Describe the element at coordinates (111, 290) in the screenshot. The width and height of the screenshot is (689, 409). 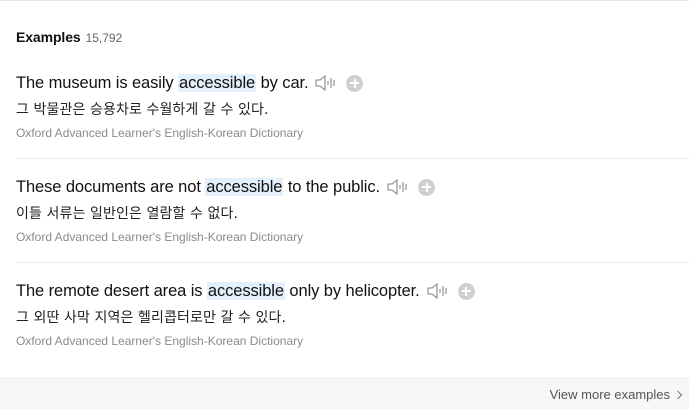
I see `sentence-text-before: The remote desert area is` at that location.